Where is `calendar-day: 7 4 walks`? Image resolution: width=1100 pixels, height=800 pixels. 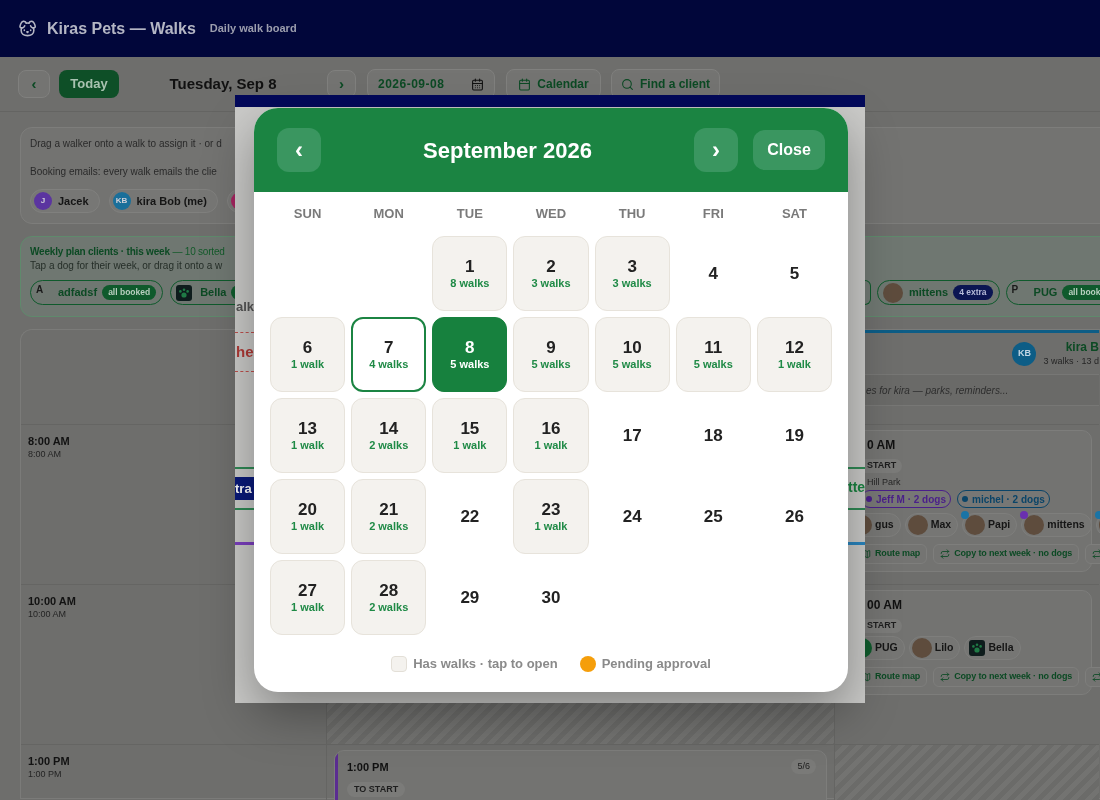 calendar-day: 7 4 walks is located at coordinates (389, 354).